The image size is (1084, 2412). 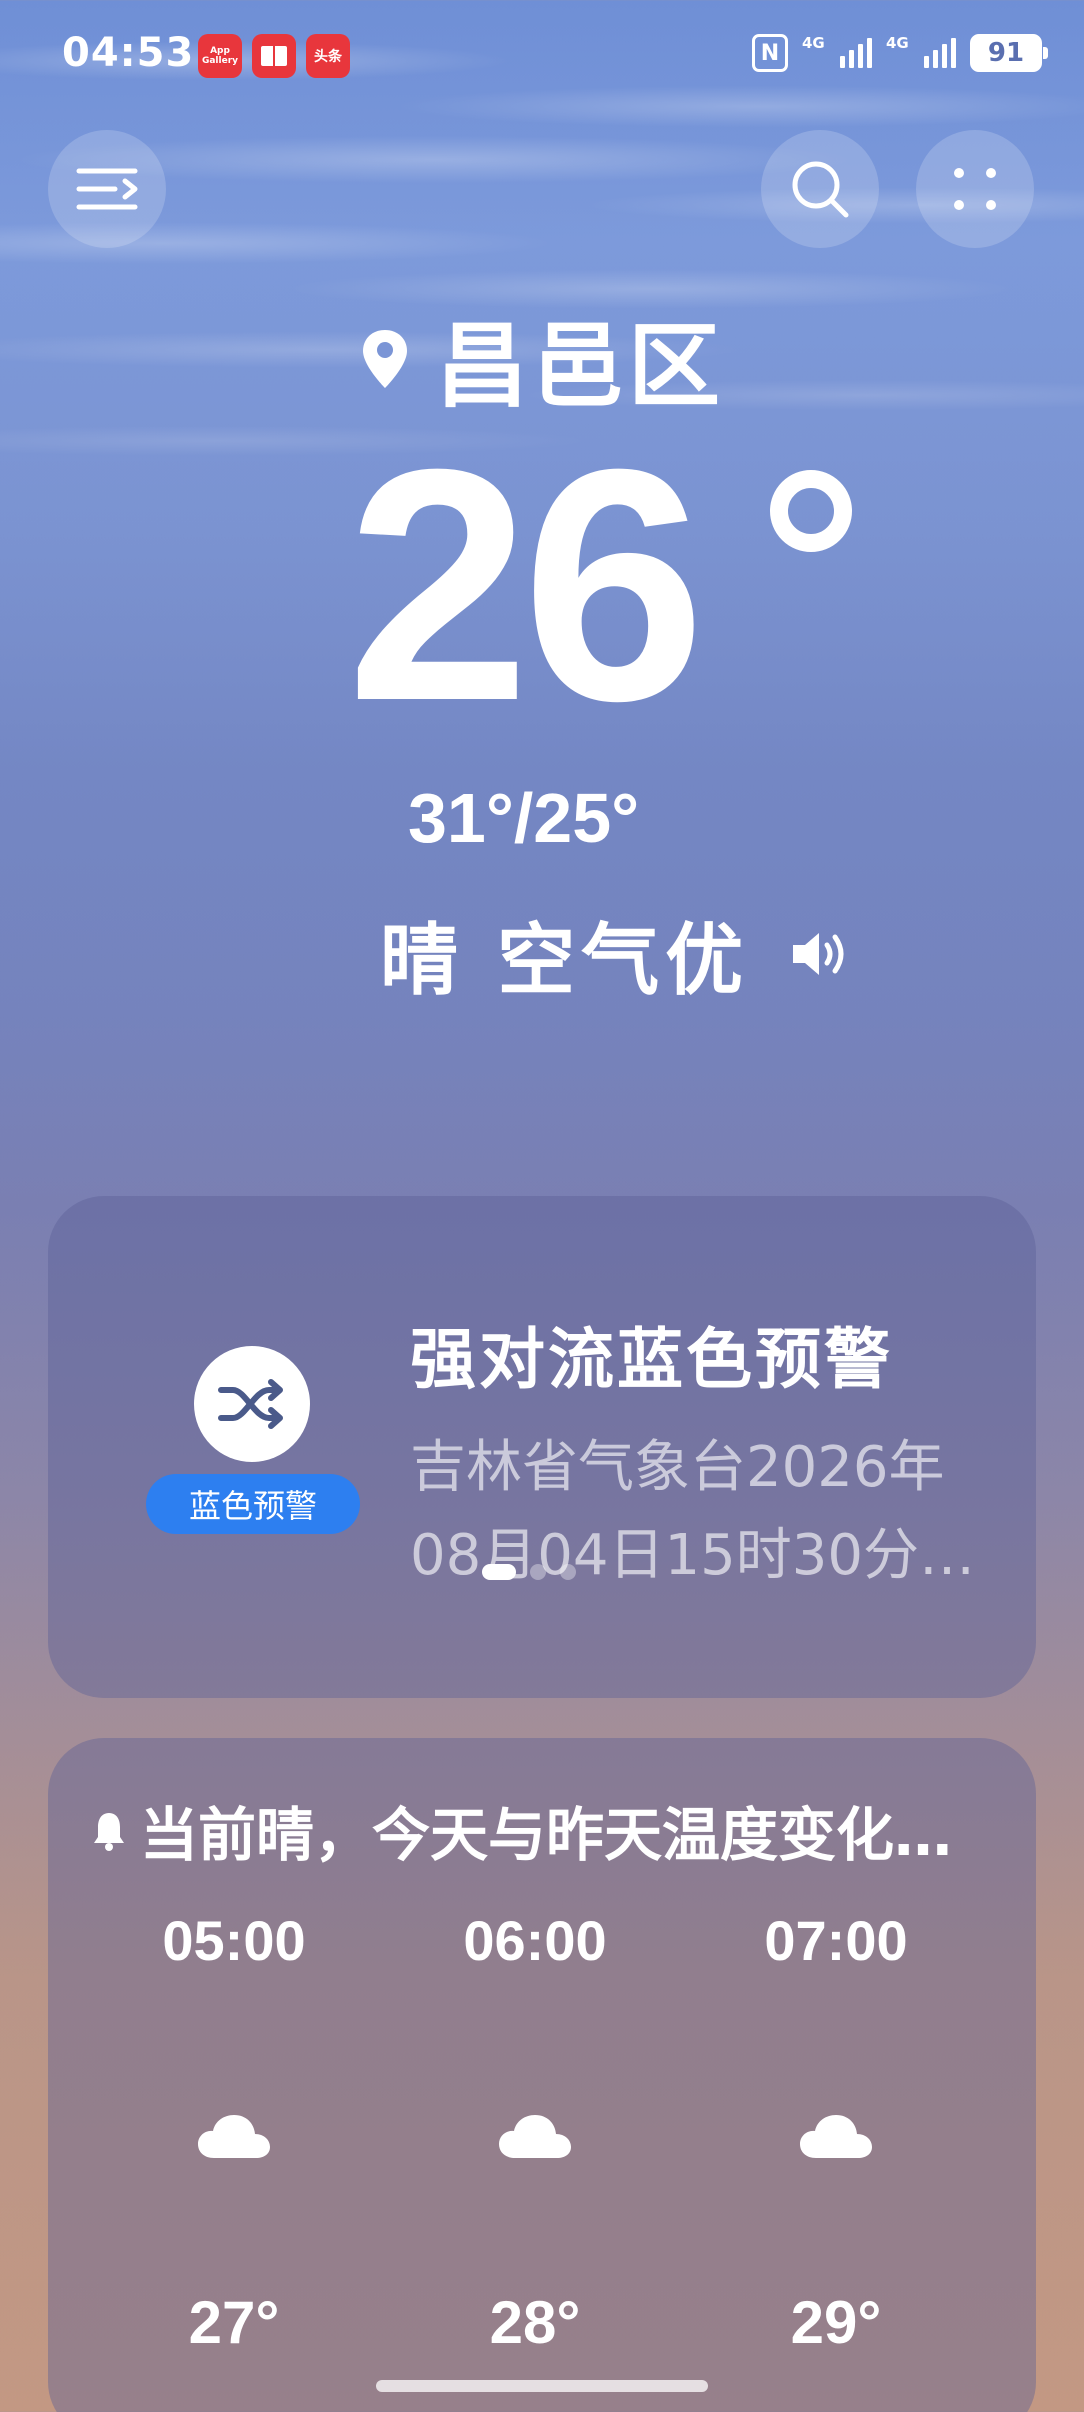 What do you see at coordinates (234, 2322) in the screenshot?
I see `hour-temperature: 27°` at bounding box center [234, 2322].